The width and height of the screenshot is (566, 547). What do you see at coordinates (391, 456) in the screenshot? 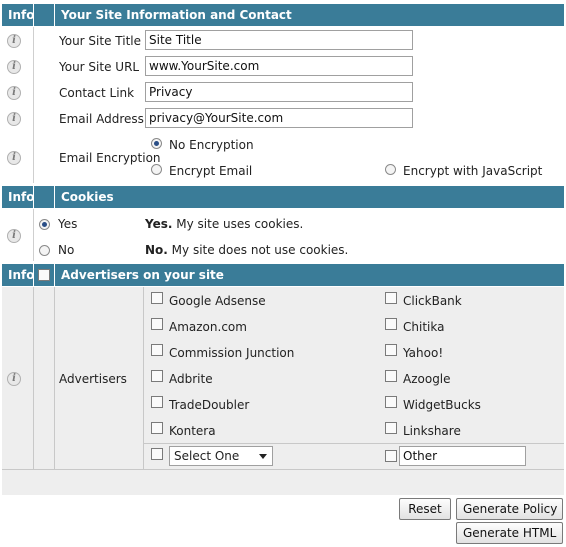
I see `other-advertiser-checkbox` at bounding box center [391, 456].